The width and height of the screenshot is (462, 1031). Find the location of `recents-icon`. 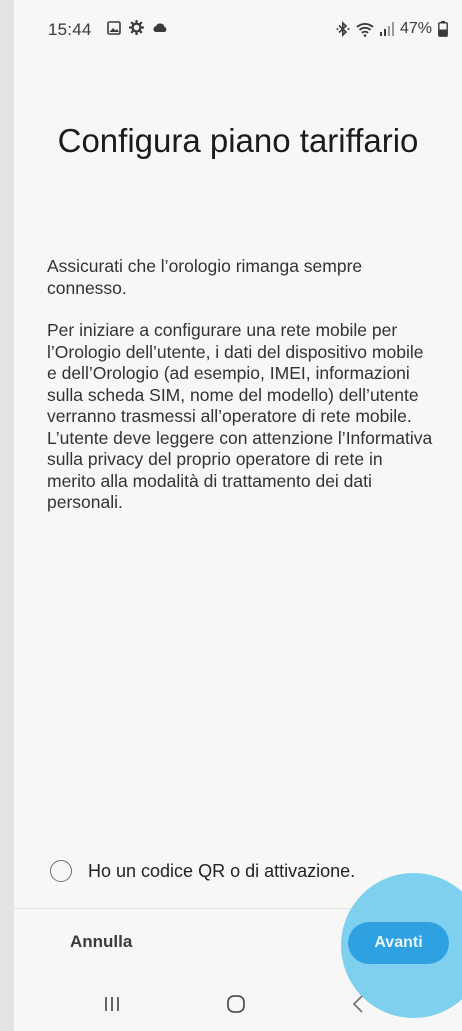

recents-icon is located at coordinates (112, 1006).